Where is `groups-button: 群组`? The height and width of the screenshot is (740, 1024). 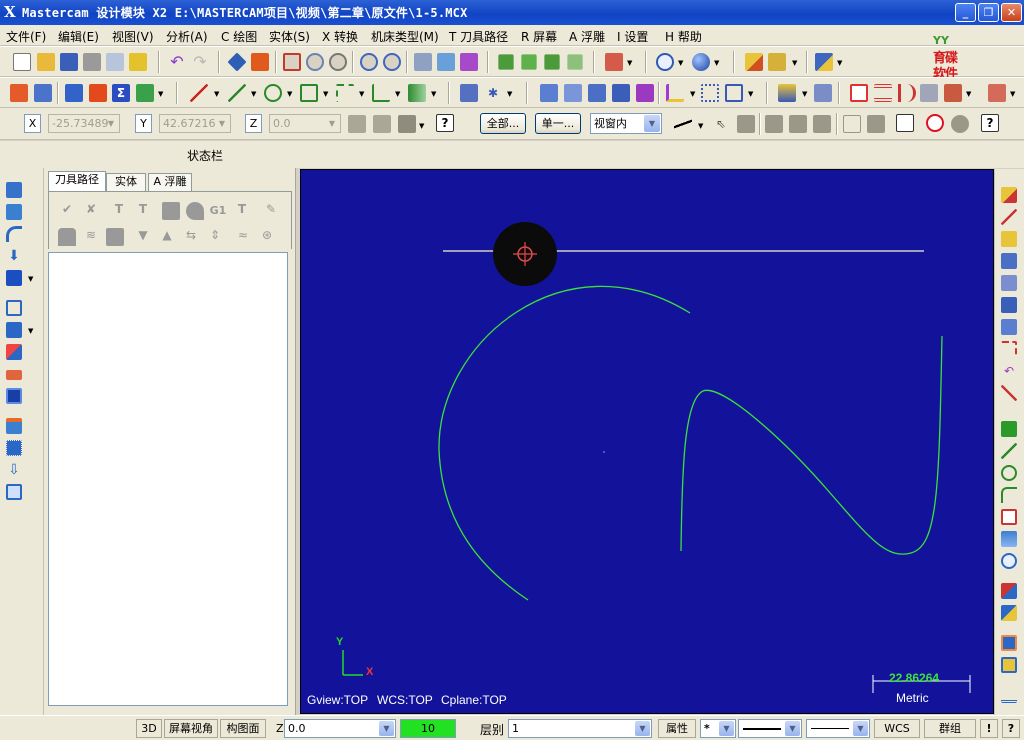 groups-button: 群组 is located at coordinates (950, 728).